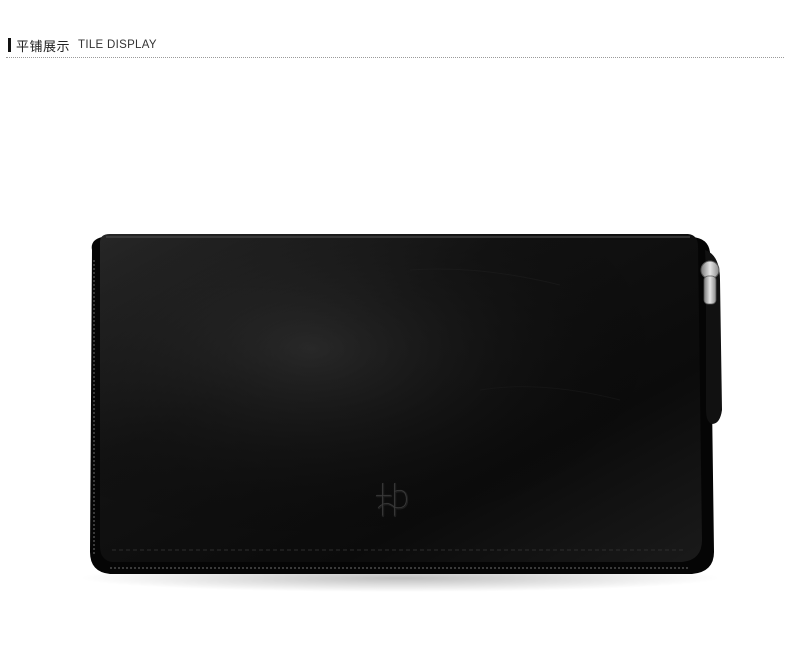 The width and height of the screenshot is (790, 671). What do you see at coordinates (117, 45) in the screenshot?
I see `header-title-en: TILE DISPLAY` at bounding box center [117, 45].